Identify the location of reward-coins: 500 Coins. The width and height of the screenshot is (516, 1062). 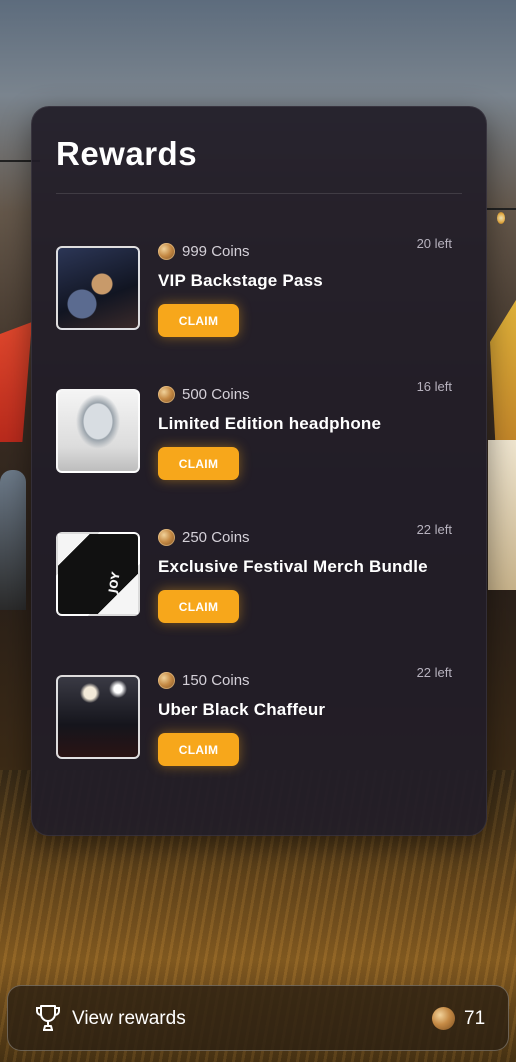
(216, 394).